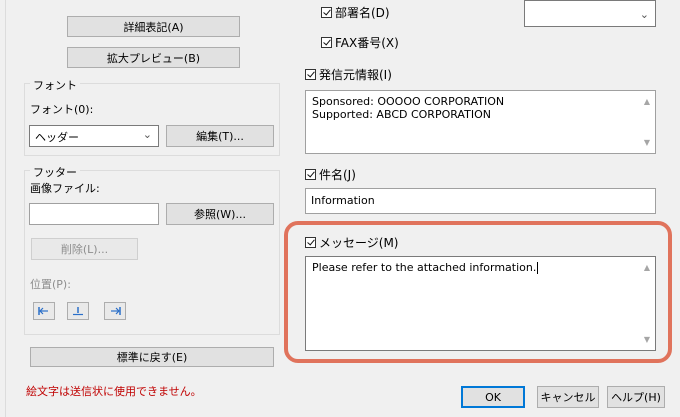 This screenshot has width=680, height=417. What do you see at coordinates (590, 13) in the screenshot?
I see `dept-name-select: ⌄` at bounding box center [590, 13].